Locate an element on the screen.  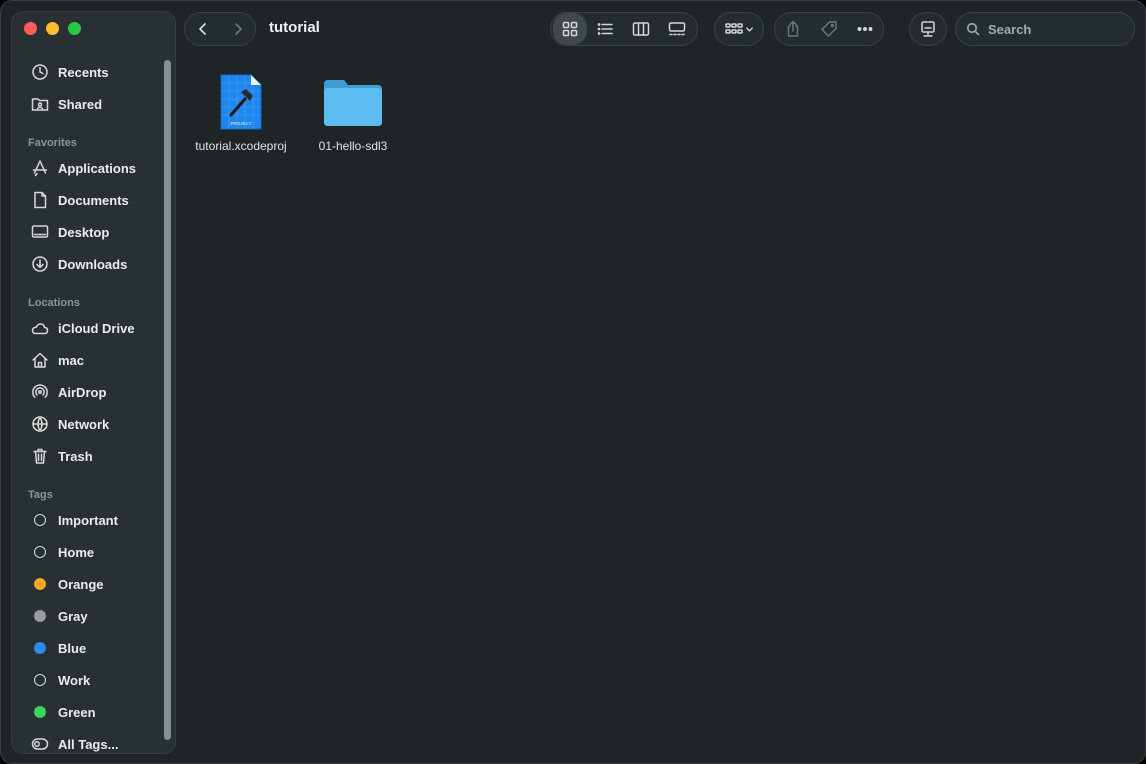
gallery-icon is located at coordinates (677, 29).